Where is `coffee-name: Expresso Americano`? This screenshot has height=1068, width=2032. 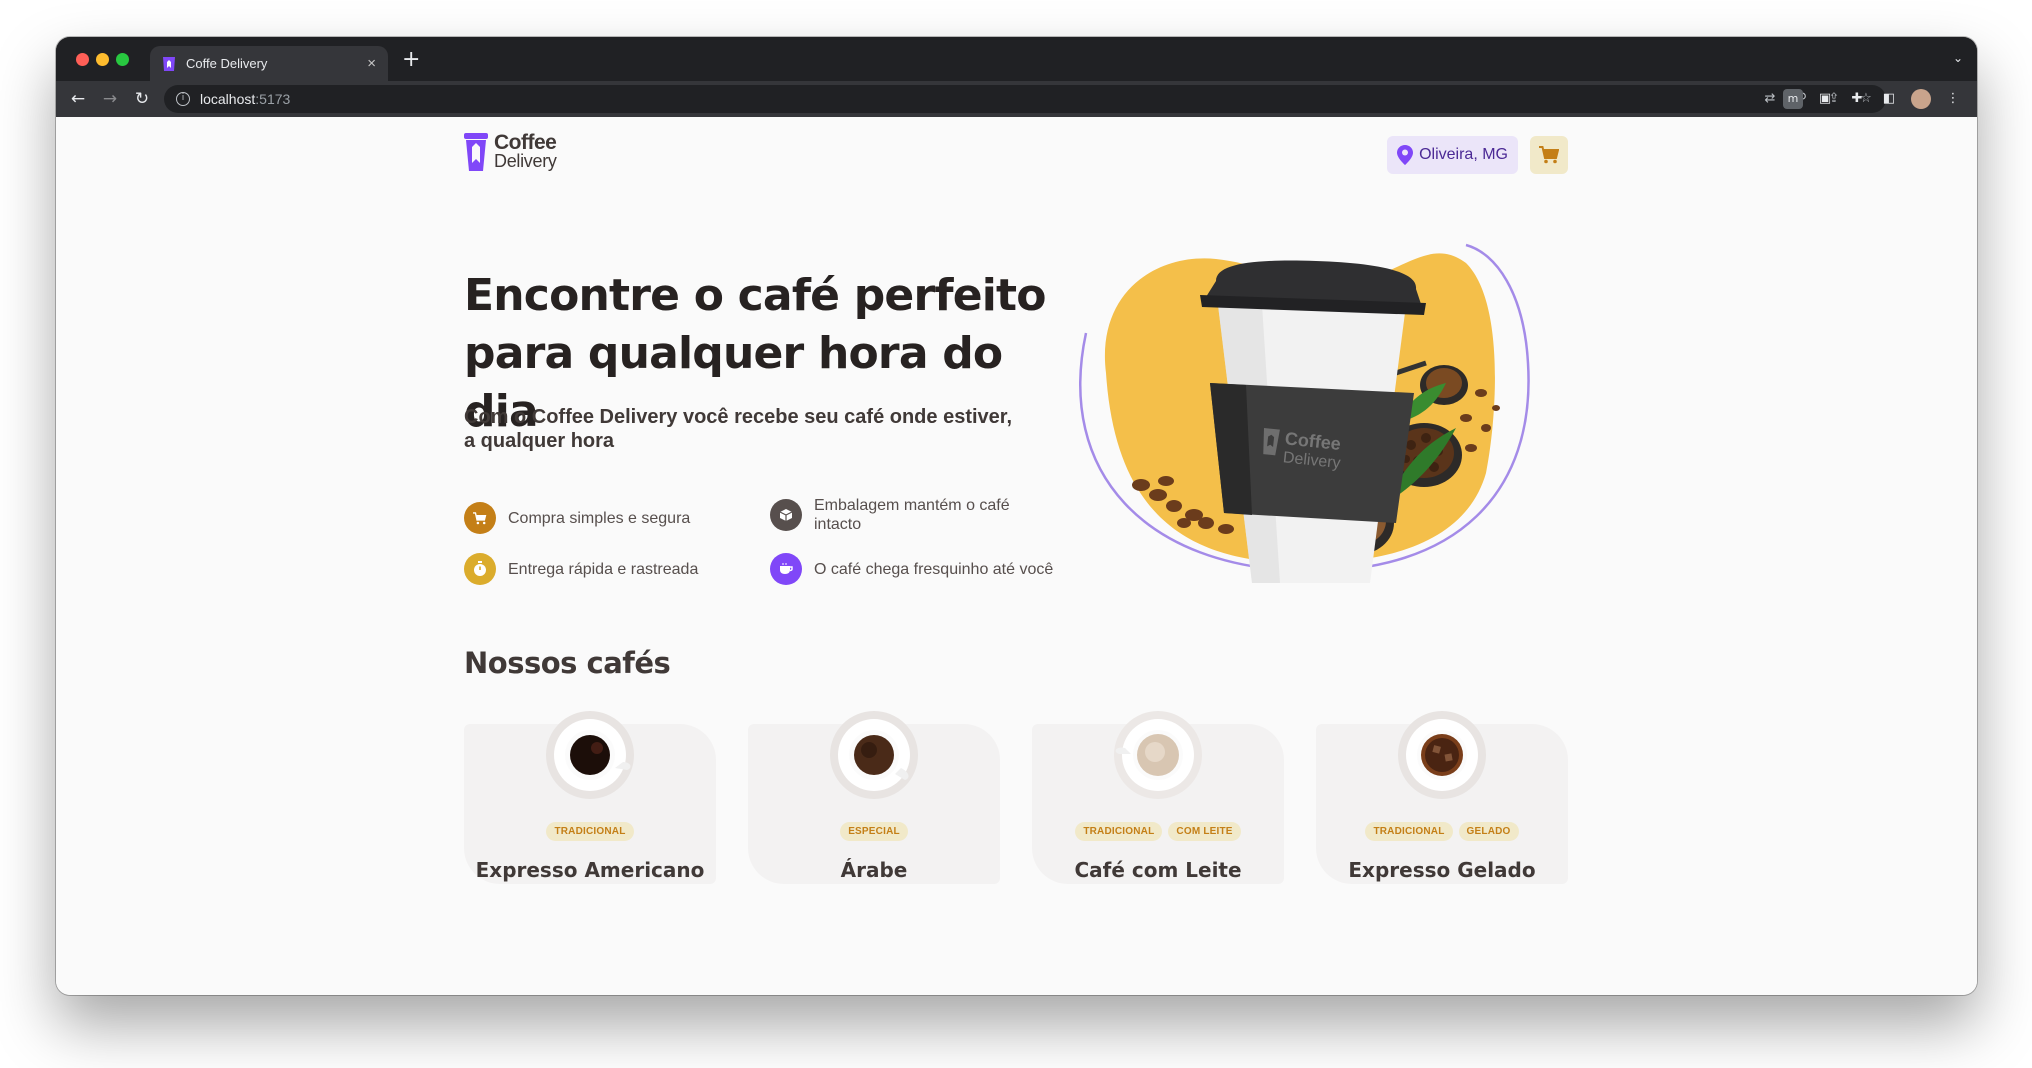
coffee-name: Expresso Americano is located at coordinates (590, 870).